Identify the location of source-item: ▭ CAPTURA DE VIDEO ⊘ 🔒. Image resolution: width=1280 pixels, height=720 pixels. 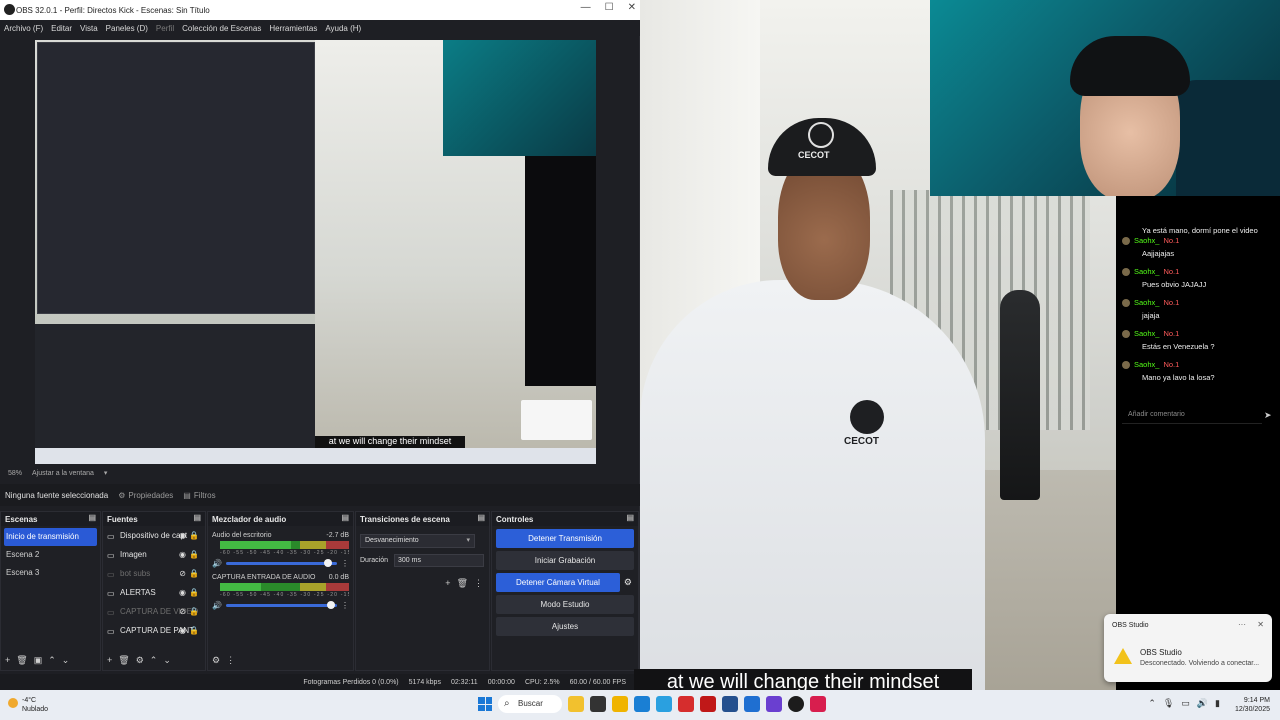
(154, 611).